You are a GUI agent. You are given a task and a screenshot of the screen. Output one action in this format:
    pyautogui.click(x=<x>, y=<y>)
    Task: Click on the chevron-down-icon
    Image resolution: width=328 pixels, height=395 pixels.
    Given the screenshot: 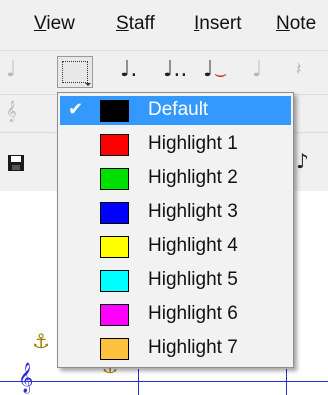 What is the action you would take?
    pyautogui.click(x=88, y=84)
    